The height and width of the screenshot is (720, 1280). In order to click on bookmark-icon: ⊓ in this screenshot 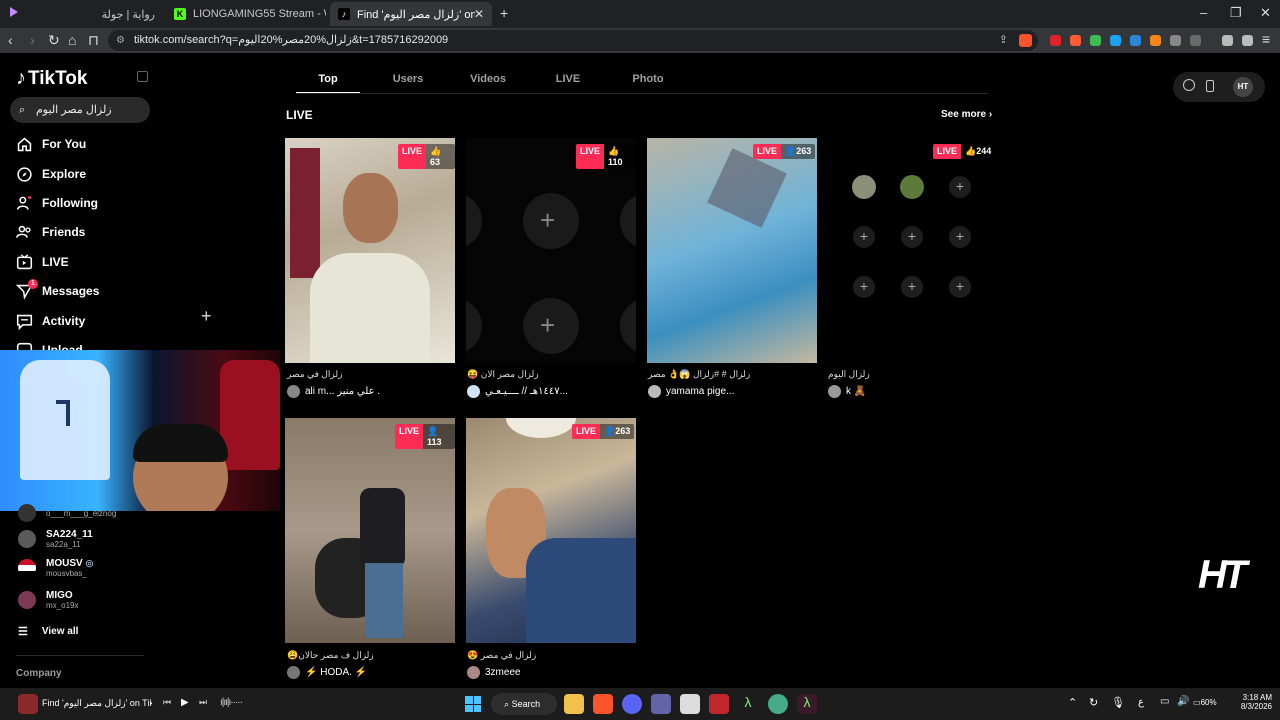, I will do `click(93, 40)`.